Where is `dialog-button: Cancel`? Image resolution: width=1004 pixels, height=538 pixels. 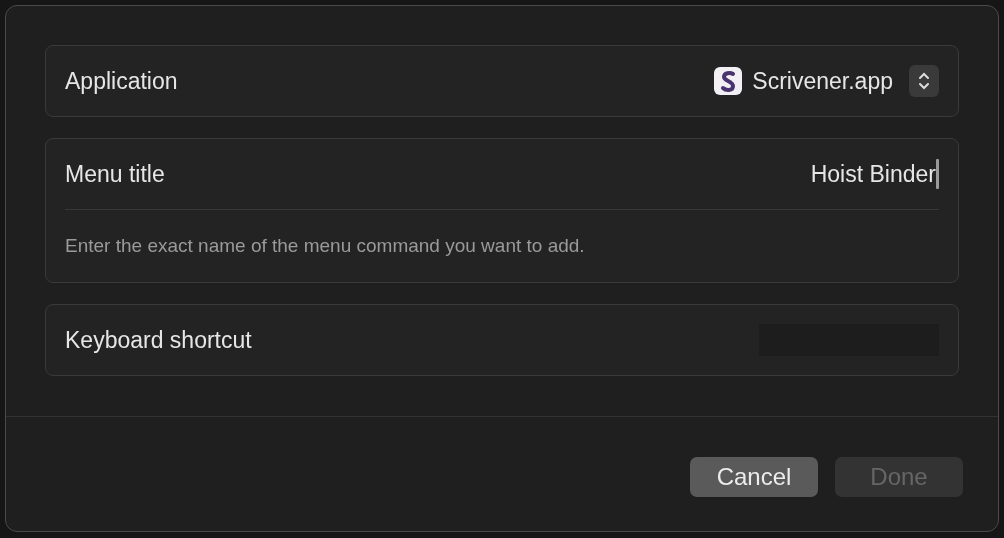
dialog-button: Cancel is located at coordinates (754, 477).